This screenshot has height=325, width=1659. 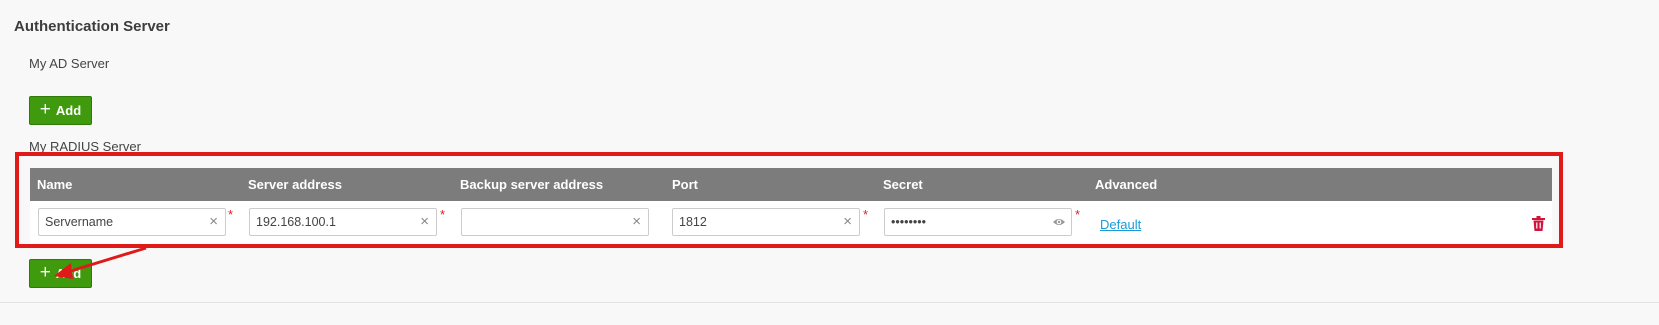 I want to click on ad-server-label: My AD Server, so click(x=69, y=63).